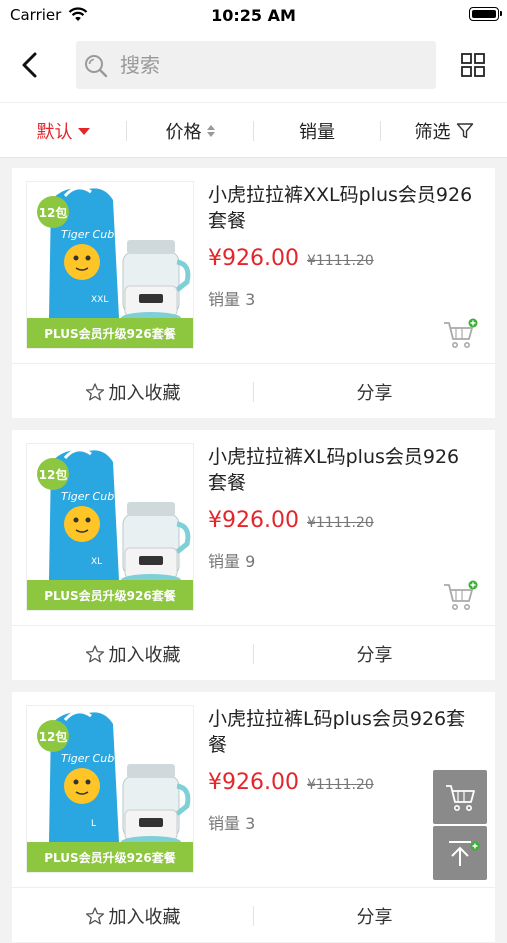 The image size is (507, 943). I want to click on chevron-left-icon, so click(29, 65).